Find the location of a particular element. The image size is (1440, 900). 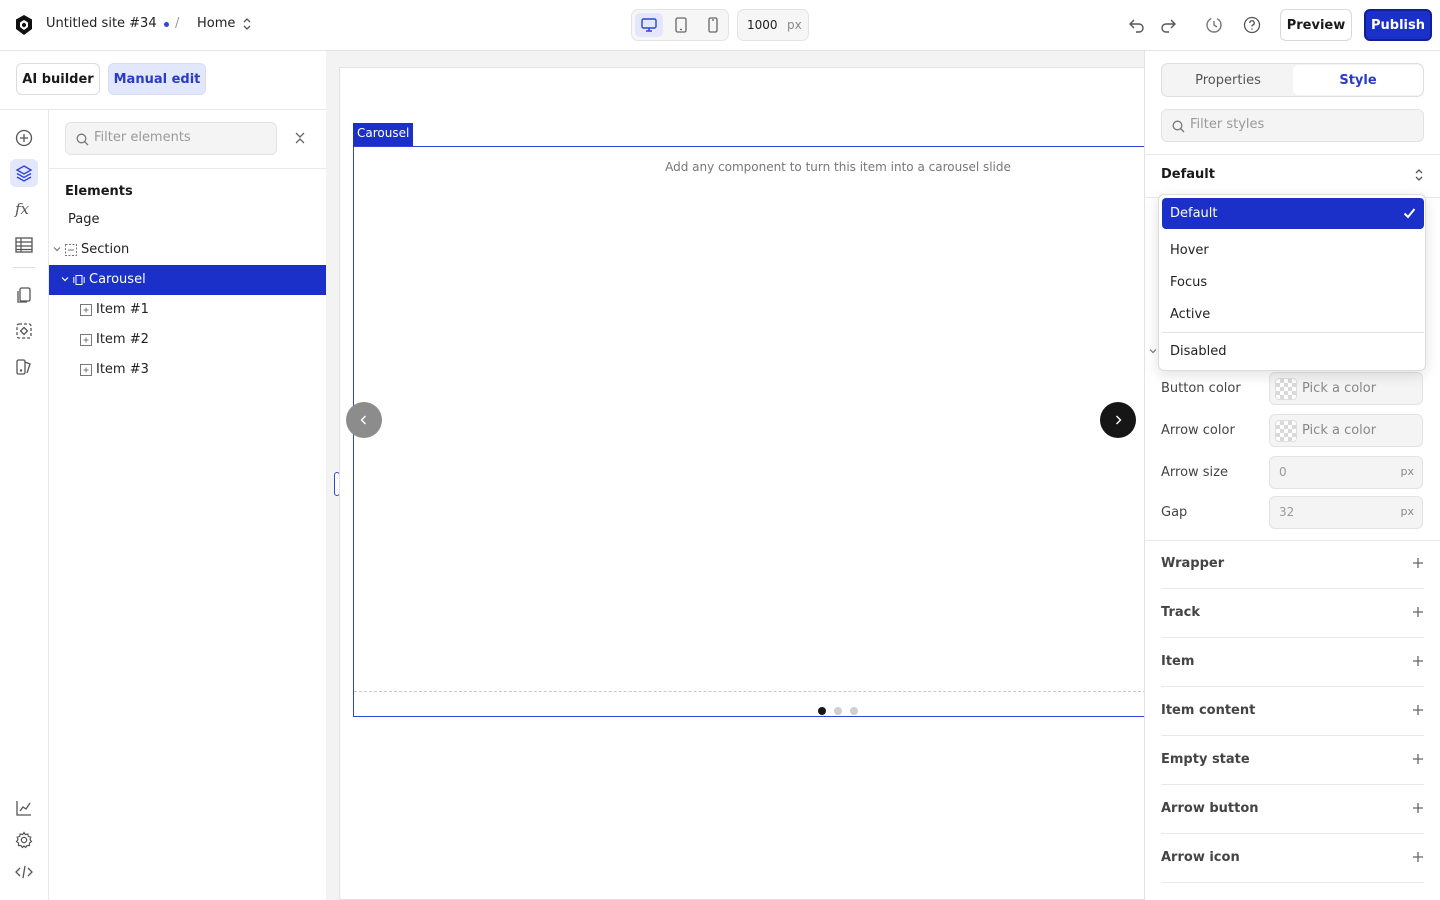

section-arrow-button: Arrow button is located at coordinates (1292, 809).